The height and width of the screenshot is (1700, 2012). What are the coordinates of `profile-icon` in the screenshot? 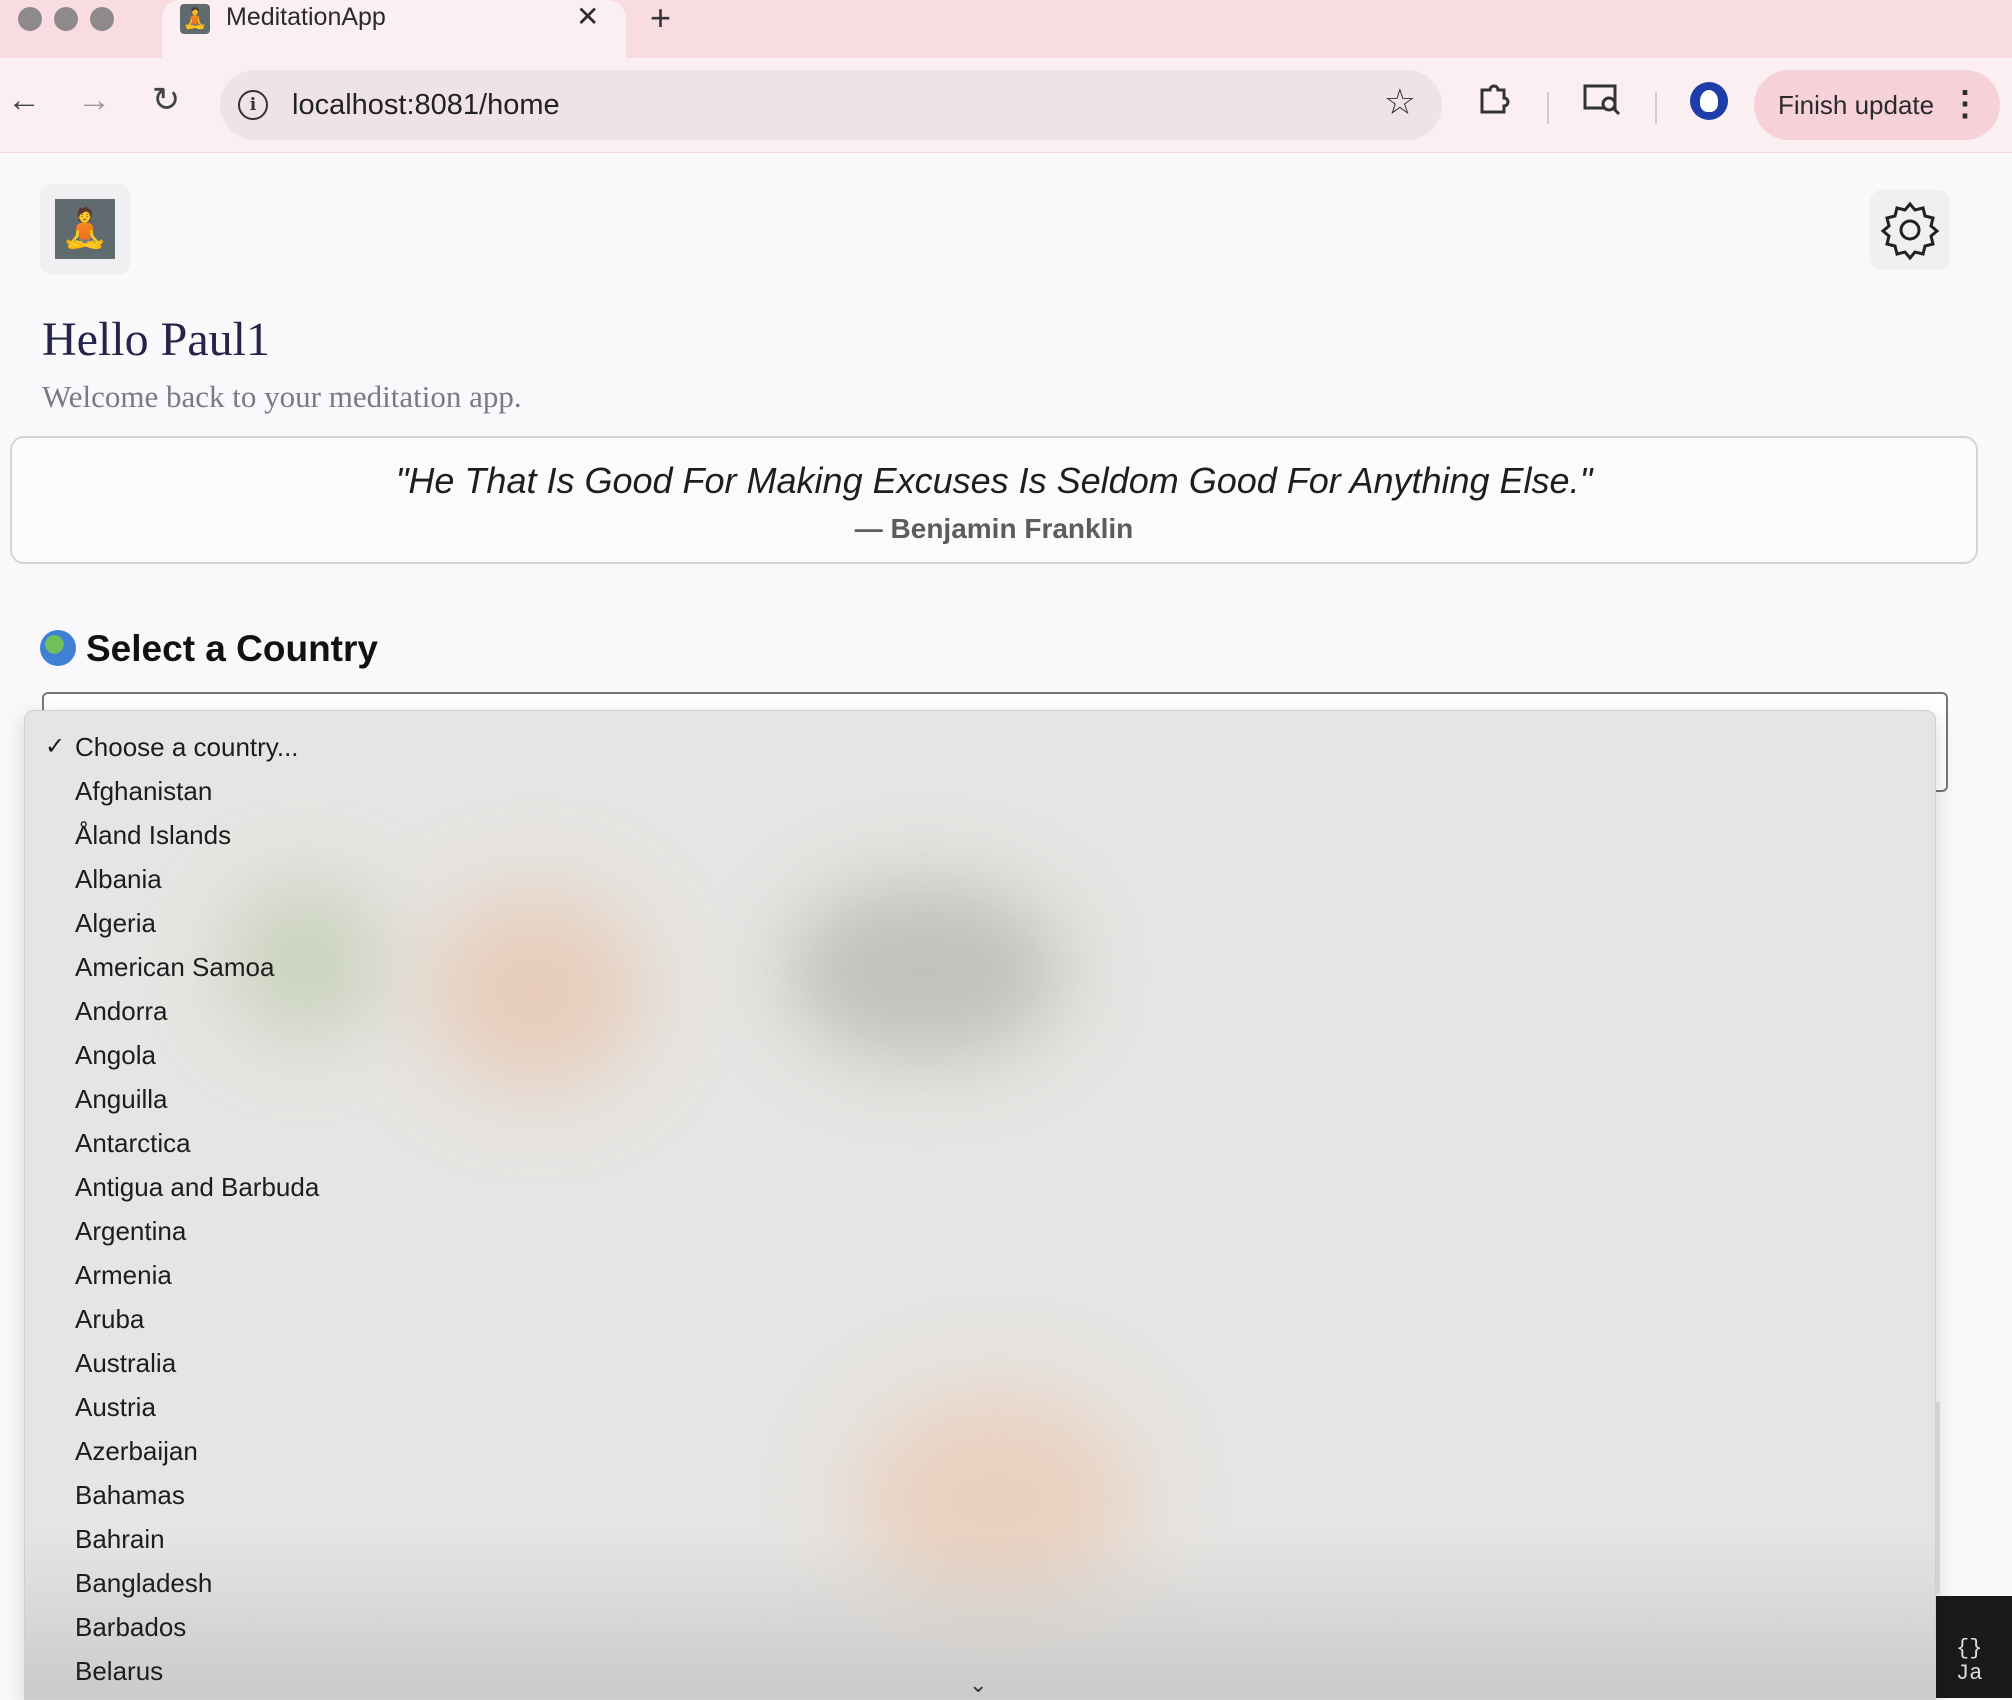 It's located at (1709, 101).